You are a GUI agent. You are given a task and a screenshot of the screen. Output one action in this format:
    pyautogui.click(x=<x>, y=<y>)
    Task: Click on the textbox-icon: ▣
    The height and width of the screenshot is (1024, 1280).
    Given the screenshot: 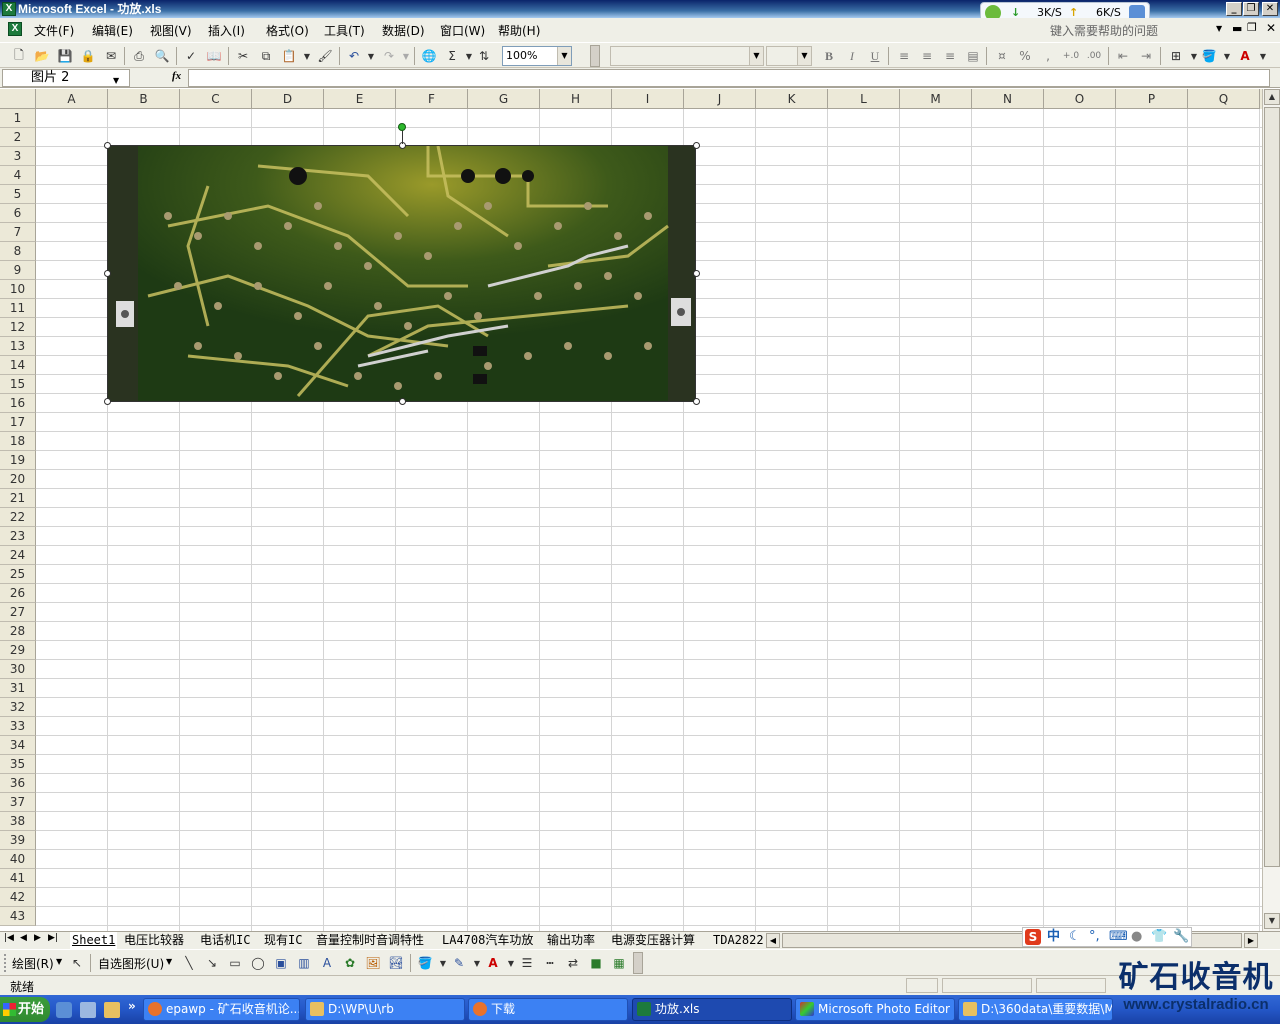 What is the action you would take?
    pyautogui.click(x=281, y=963)
    